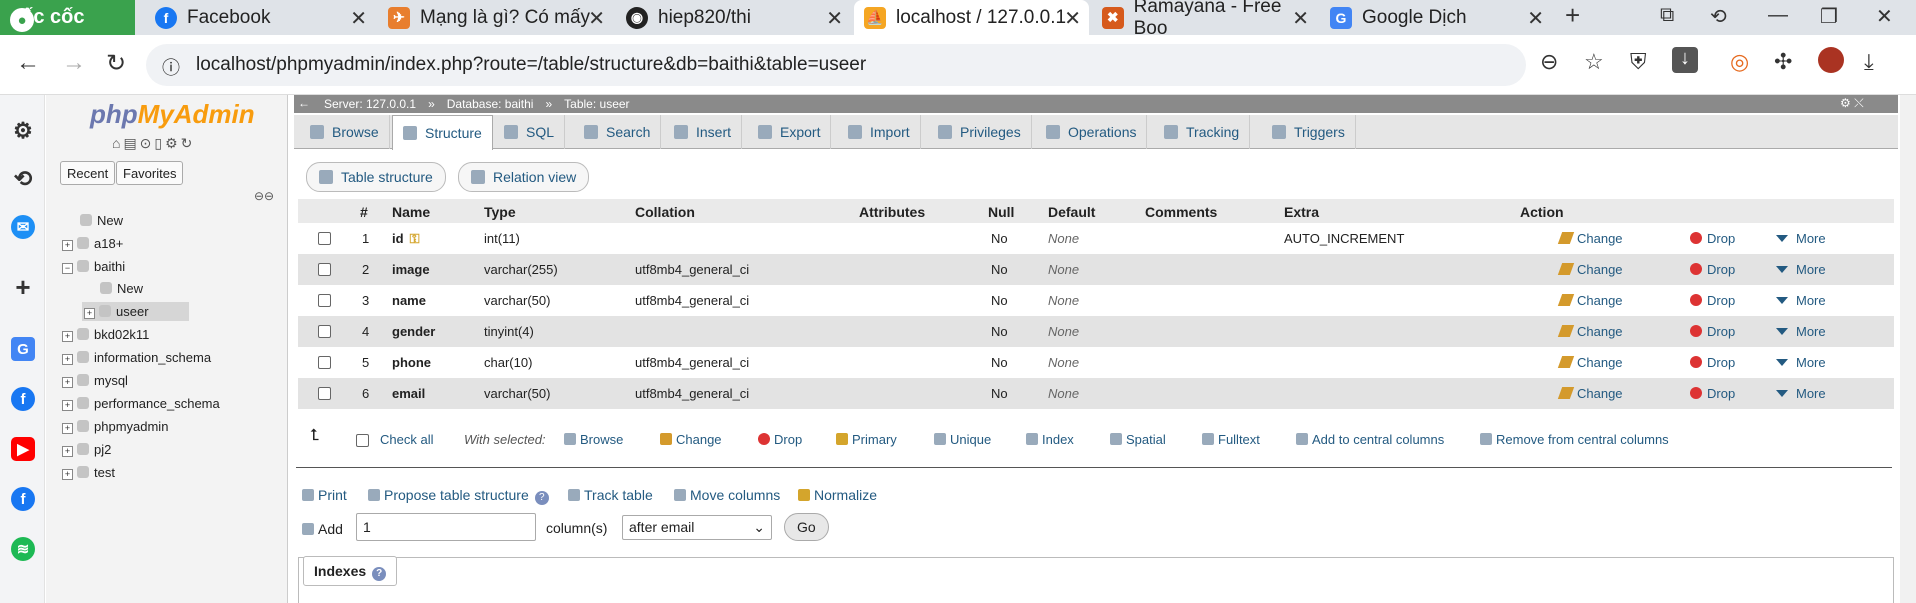  What do you see at coordinates (121, 288) in the screenshot?
I see `tree-item-baithi-new: New` at bounding box center [121, 288].